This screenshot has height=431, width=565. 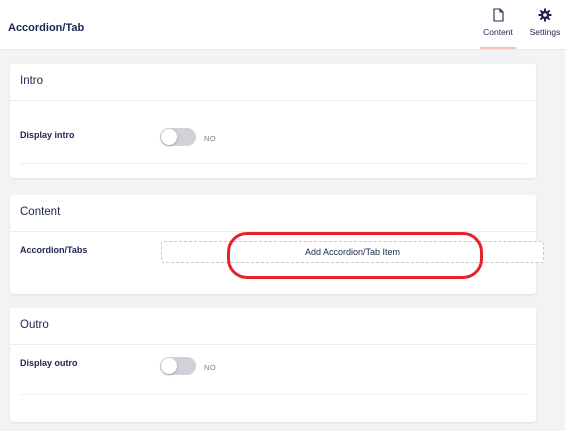 I want to click on tab-settings-label: Settings, so click(x=545, y=32).